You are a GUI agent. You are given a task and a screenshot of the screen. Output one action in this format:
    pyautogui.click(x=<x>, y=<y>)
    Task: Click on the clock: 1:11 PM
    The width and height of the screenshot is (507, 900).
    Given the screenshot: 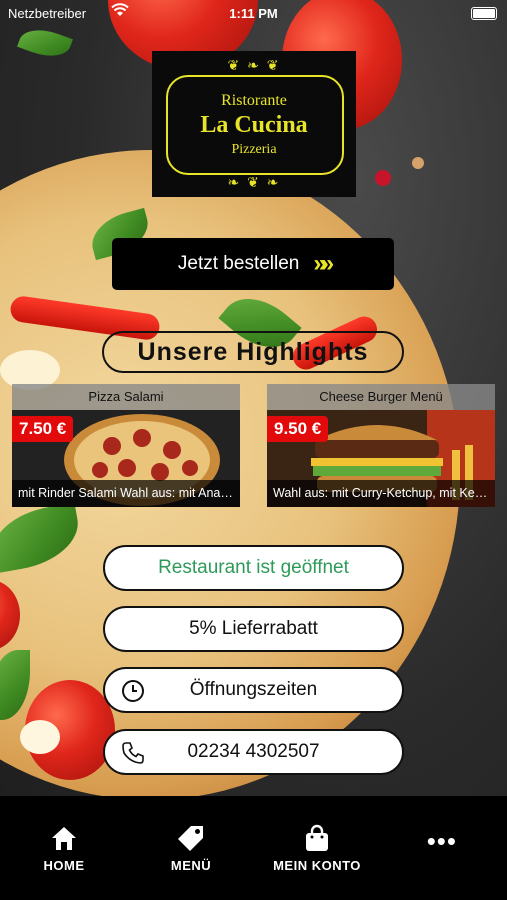 What is the action you would take?
    pyautogui.click(x=253, y=13)
    